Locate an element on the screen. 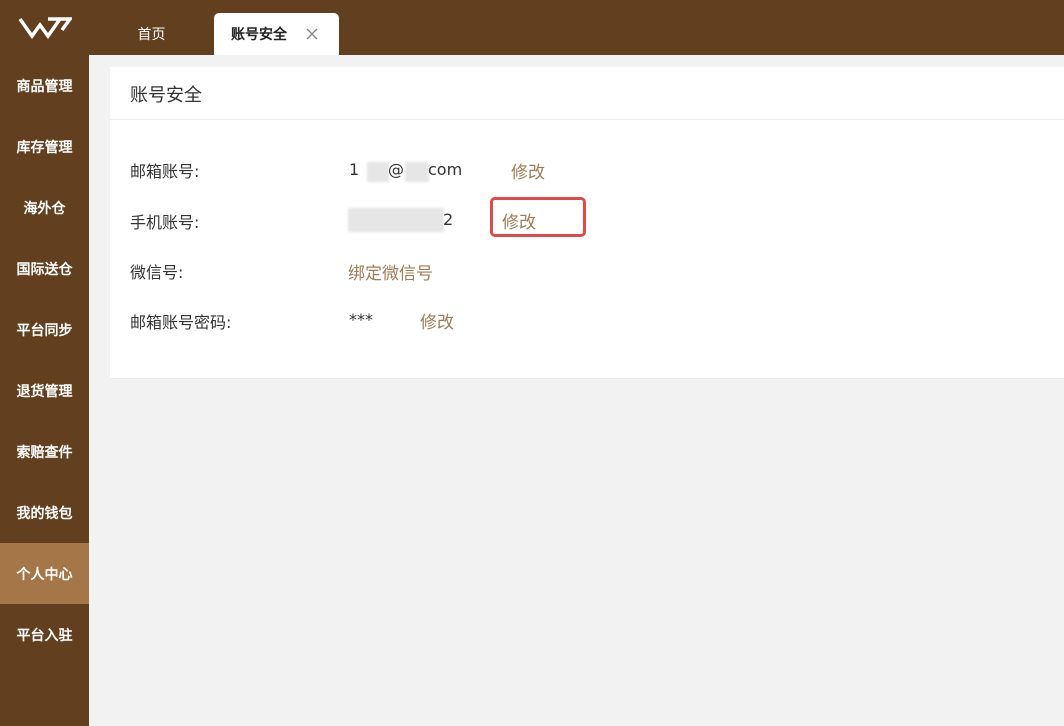  card-header: 账号安全 is located at coordinates (587, 93).